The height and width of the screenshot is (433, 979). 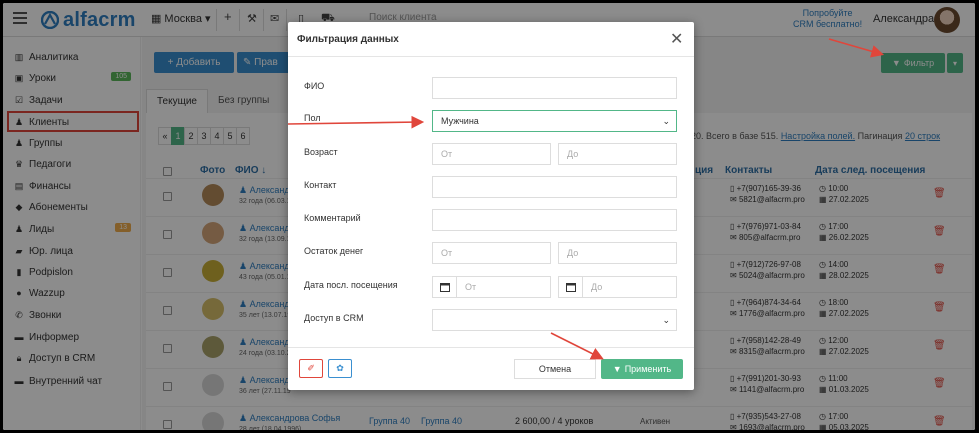 What do you see at coordinates (617, 253) in the screenshot?
I see `balance-to-input: До` at bounding box center [617, 253].